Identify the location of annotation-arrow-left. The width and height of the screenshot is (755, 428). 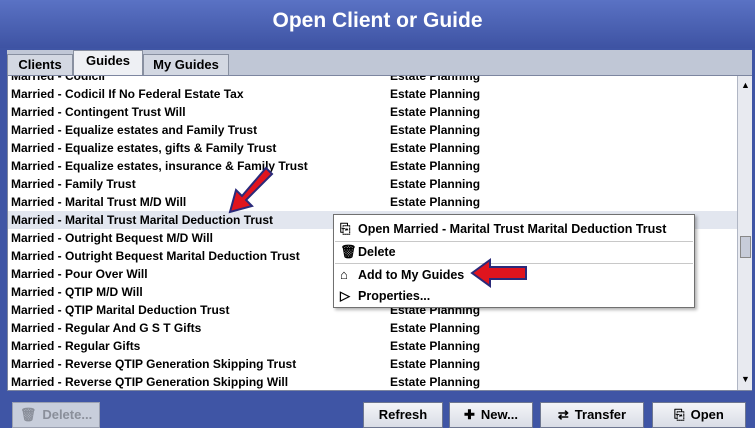
(498, 273).